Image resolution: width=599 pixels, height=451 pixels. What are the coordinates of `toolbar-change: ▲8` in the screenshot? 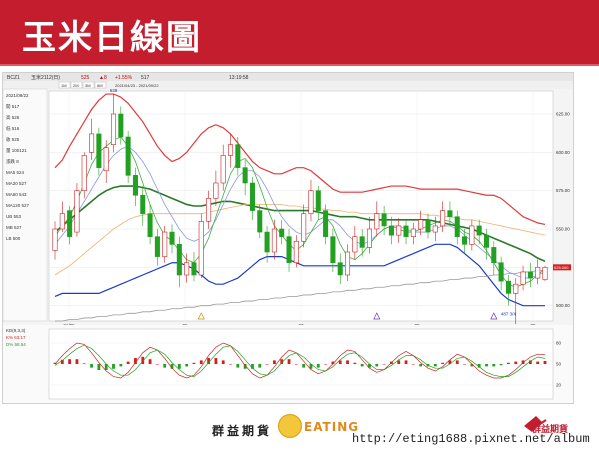 It's located at (103, 78).